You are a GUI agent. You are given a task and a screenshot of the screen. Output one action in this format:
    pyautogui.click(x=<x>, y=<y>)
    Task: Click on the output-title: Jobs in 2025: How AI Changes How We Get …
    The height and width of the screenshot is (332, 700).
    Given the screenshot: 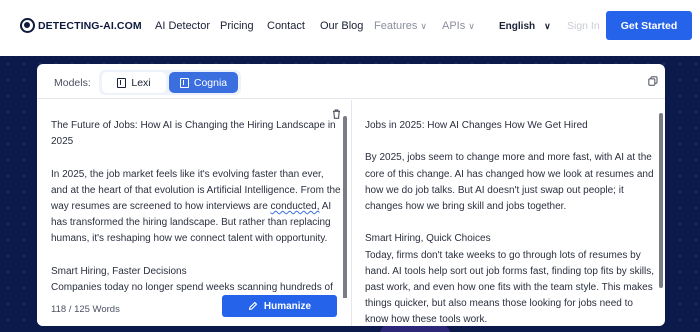 What is the action you would take?
    pyautogui.click(x=476, y=125)
    